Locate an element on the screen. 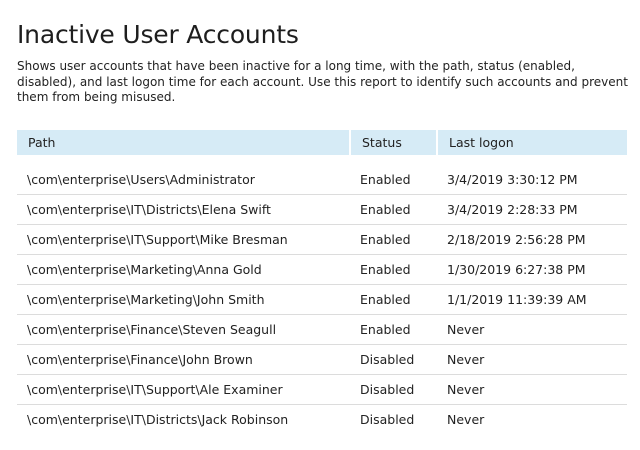  column-header-status: Status is located at coordinates (394, 142).